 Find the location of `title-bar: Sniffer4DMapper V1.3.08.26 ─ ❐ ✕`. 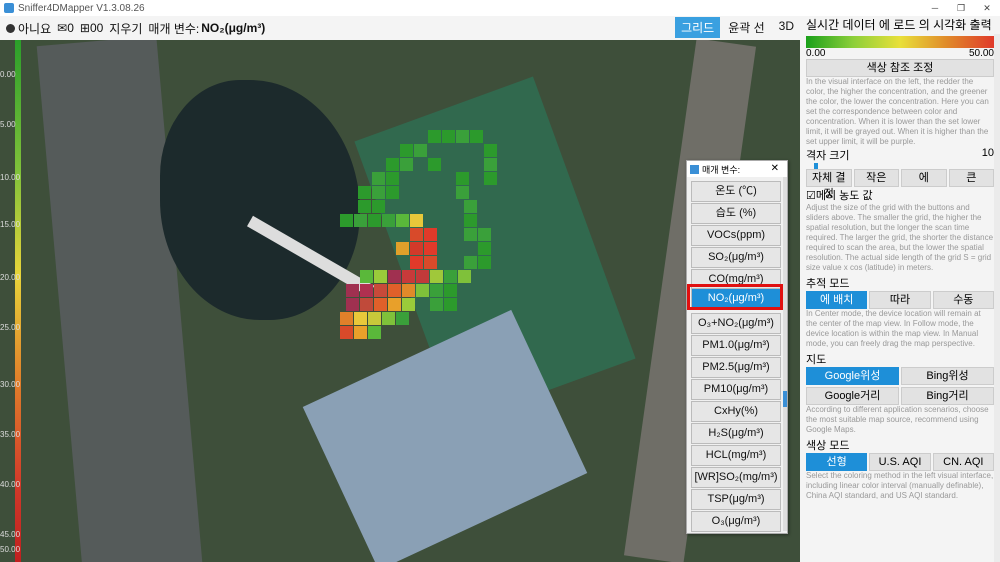

title-bar: Sniffer4DMapper V1.3.08.26 ─ ❐ ✕ is located at coordinates (500, 8).